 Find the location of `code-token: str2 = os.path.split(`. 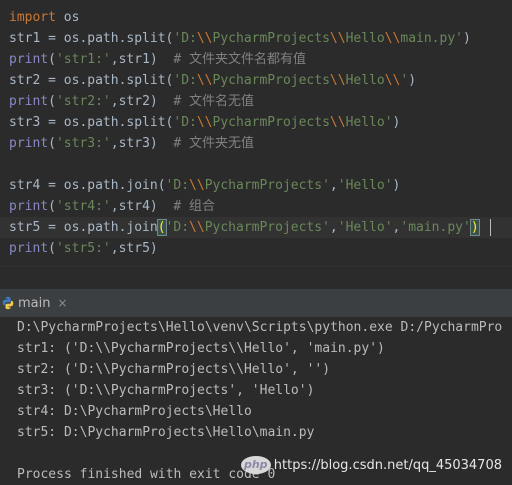

code-token: str2 = os.path.split( is located at coordinates (91, 80).